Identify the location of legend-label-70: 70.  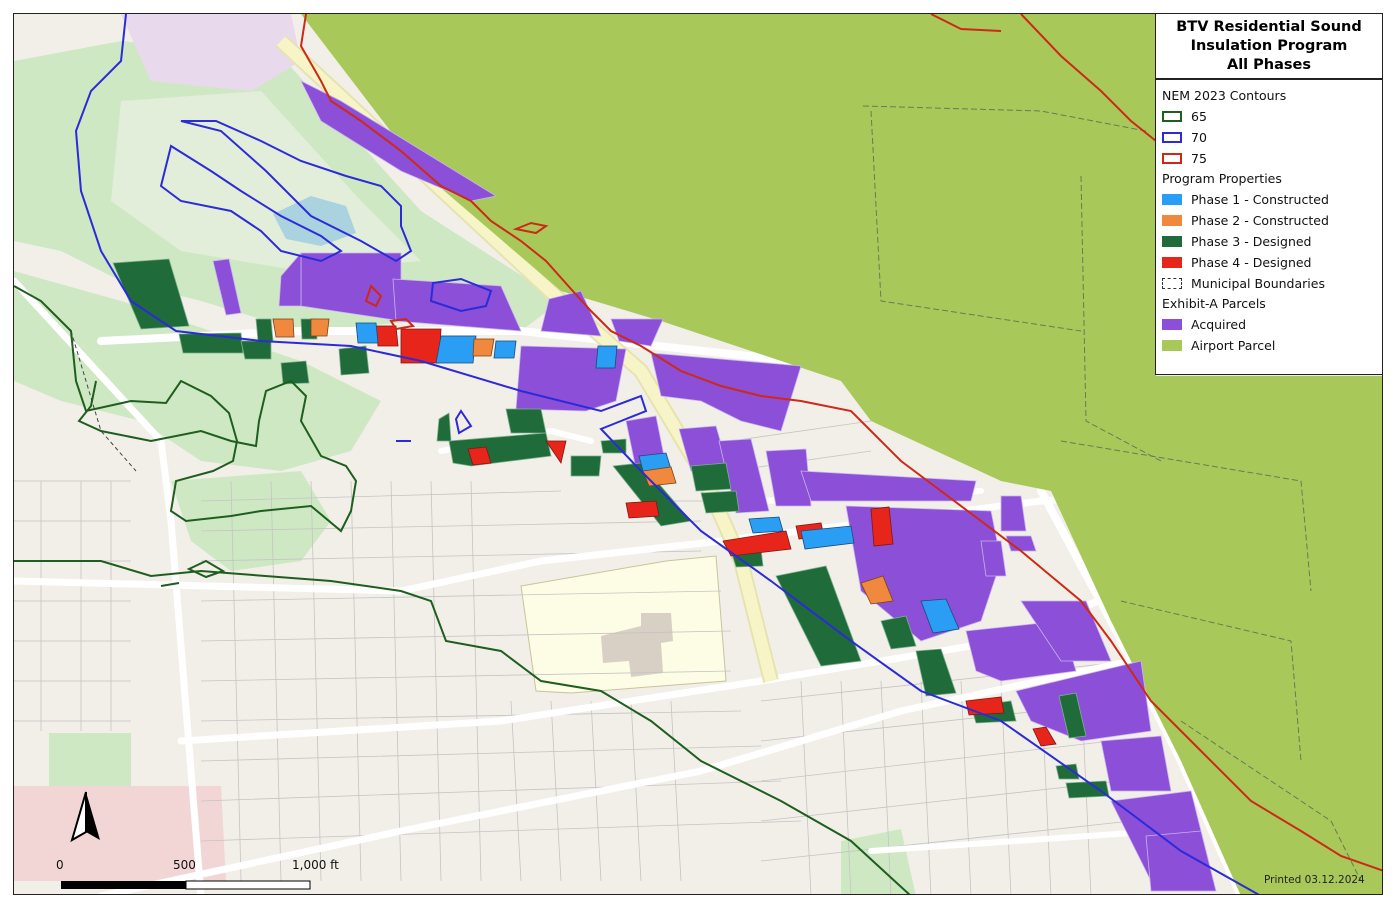
(1199, 137).